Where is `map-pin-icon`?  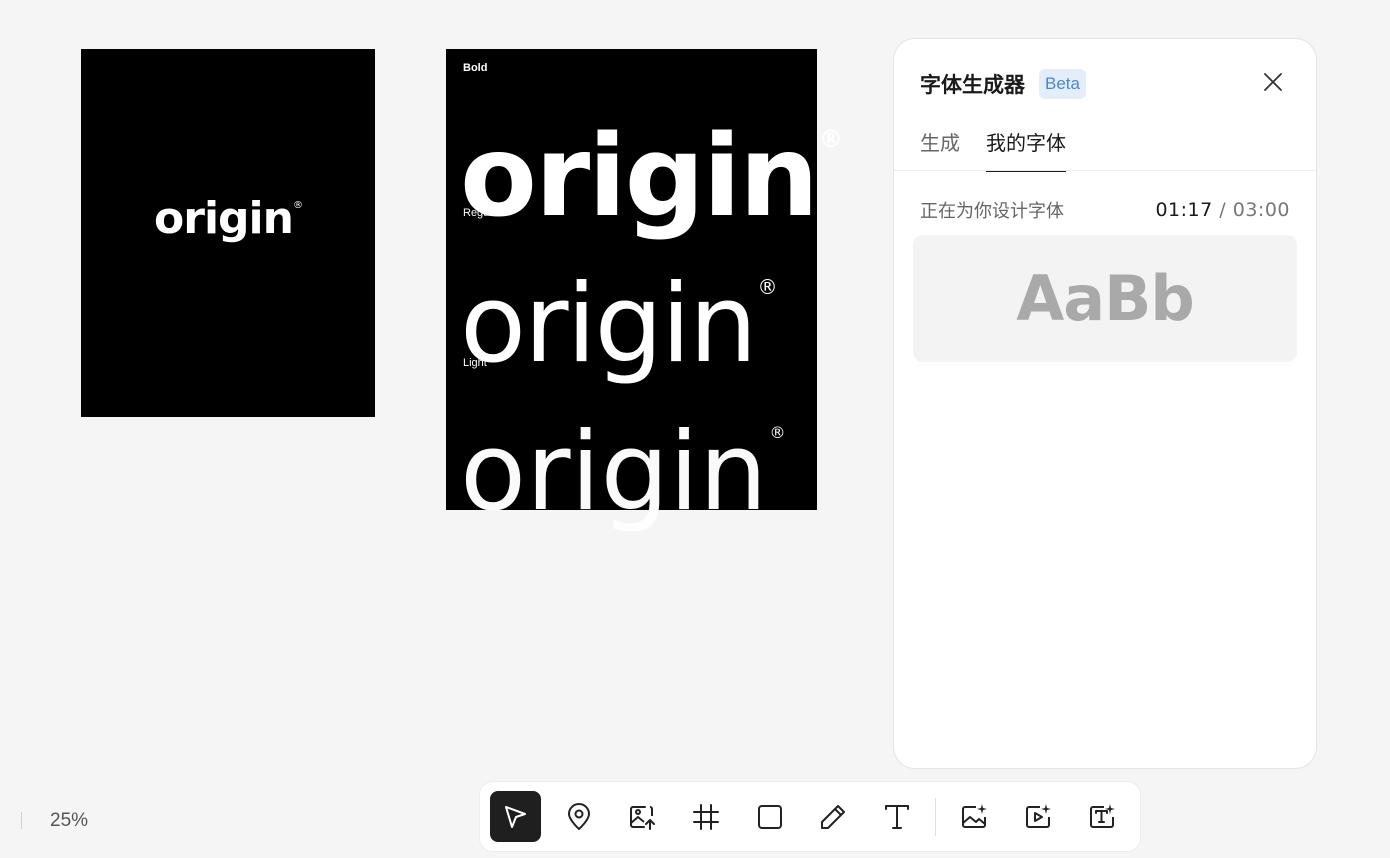 map-pin-icon is located at coordinates (578, 816).